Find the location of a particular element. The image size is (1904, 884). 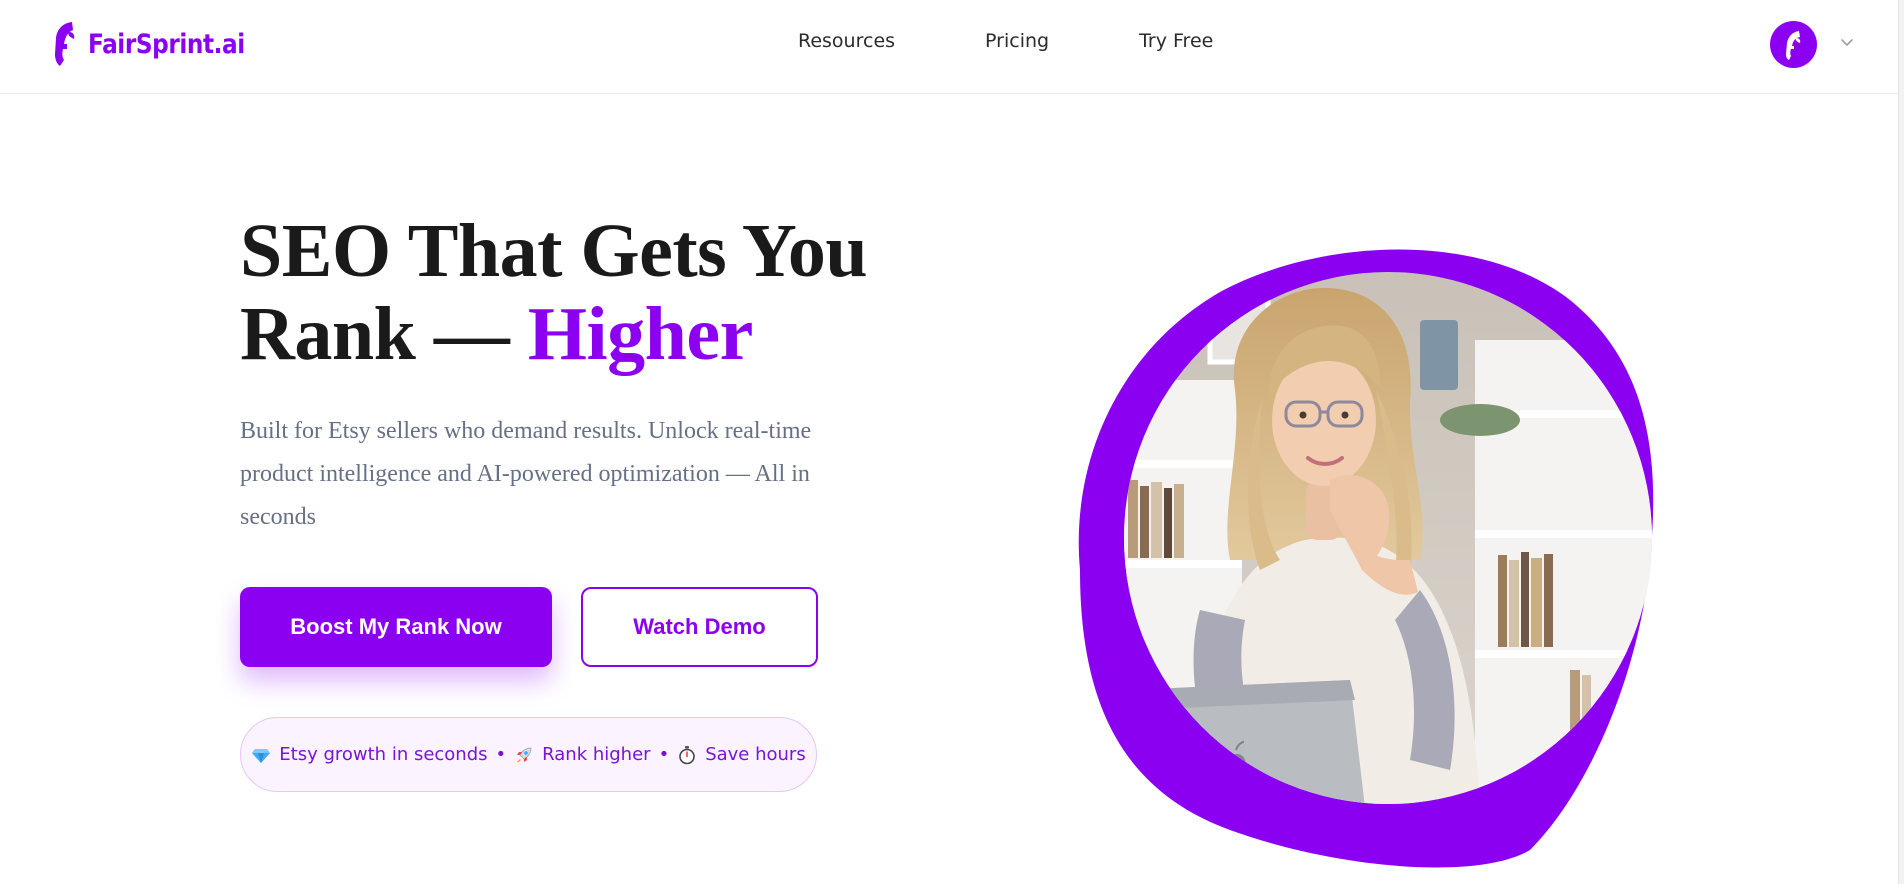

nav-link-resources: Resources is located at coordinates (846, 41).